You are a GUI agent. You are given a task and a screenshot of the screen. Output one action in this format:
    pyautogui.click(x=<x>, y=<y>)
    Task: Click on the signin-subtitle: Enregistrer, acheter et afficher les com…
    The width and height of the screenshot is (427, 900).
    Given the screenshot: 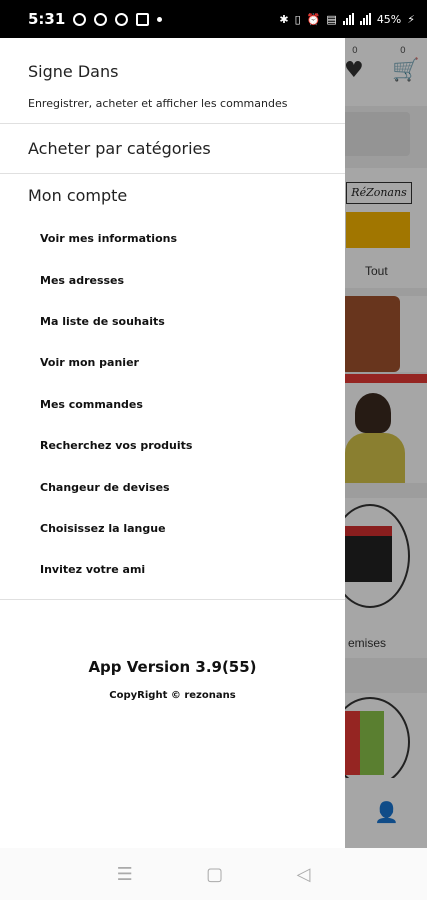 What is the action you would take?
    pyautogui.click(x=158, y=103)
    